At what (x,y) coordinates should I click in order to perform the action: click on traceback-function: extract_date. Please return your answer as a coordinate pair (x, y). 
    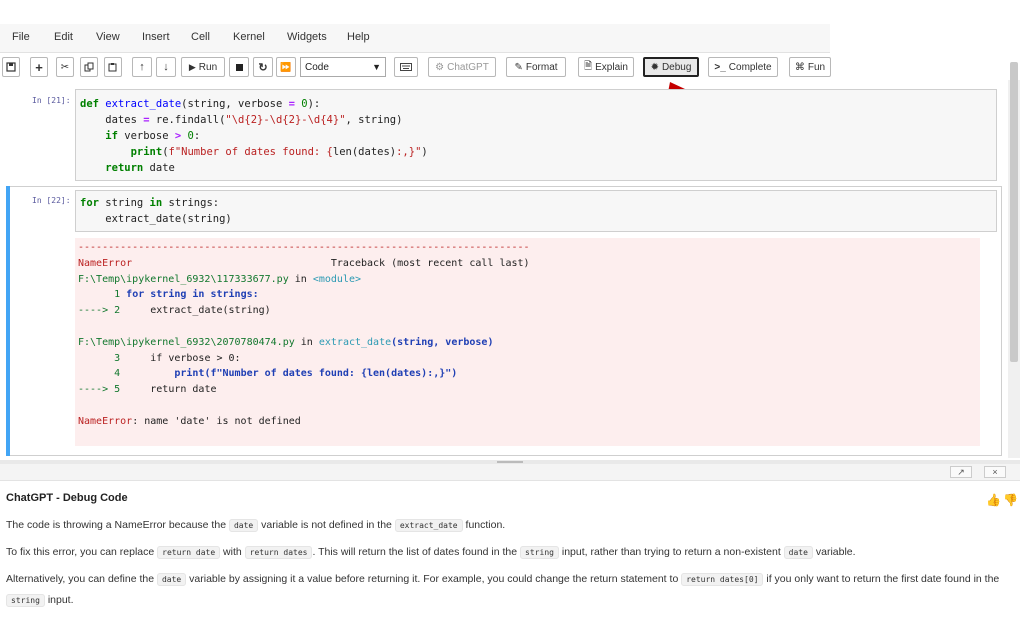
    Looking at the image, I should click on (355, 342).